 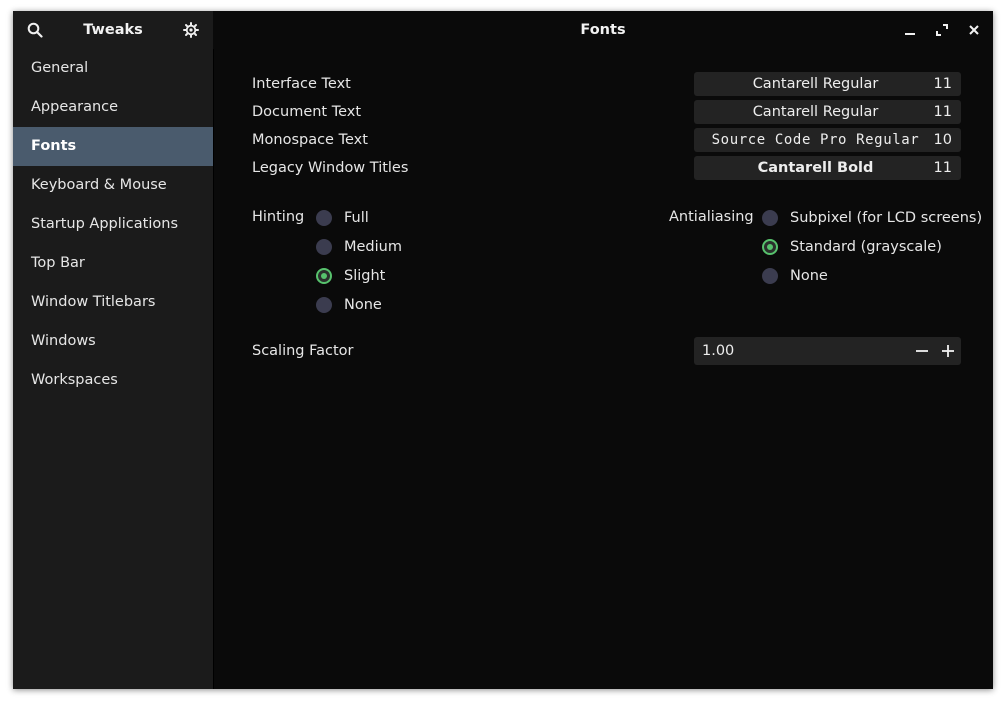 I want to click on minus-icon, so click(x=922, y=351).